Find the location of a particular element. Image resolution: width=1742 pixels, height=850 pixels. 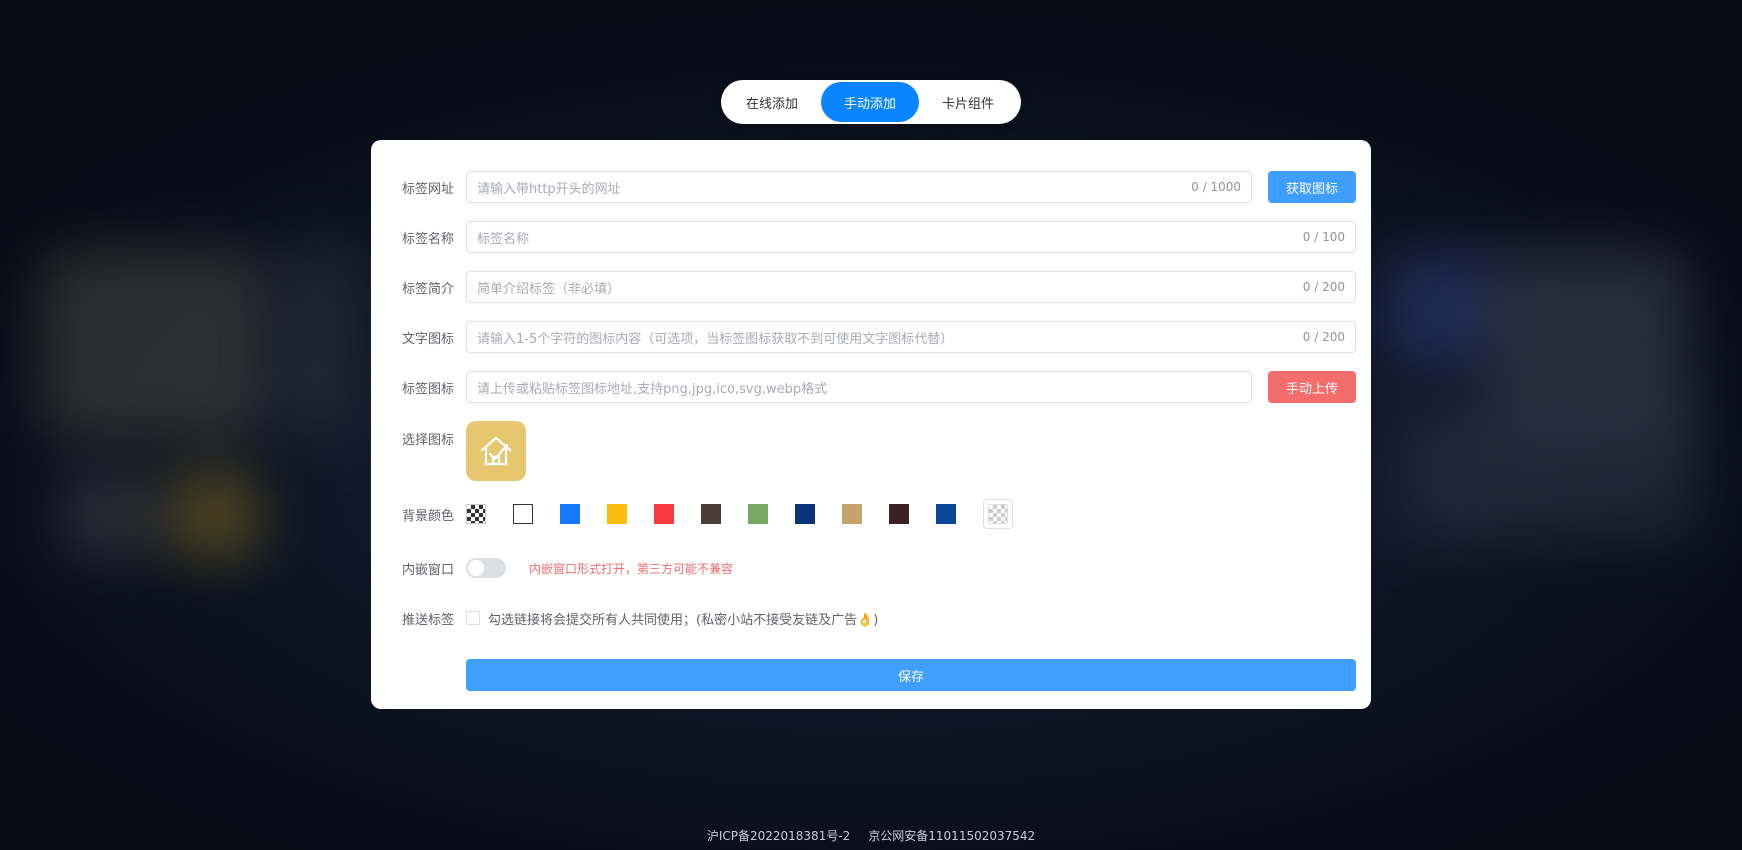

select-icon-label: 选择图标 is located at coordinates (427, 440).